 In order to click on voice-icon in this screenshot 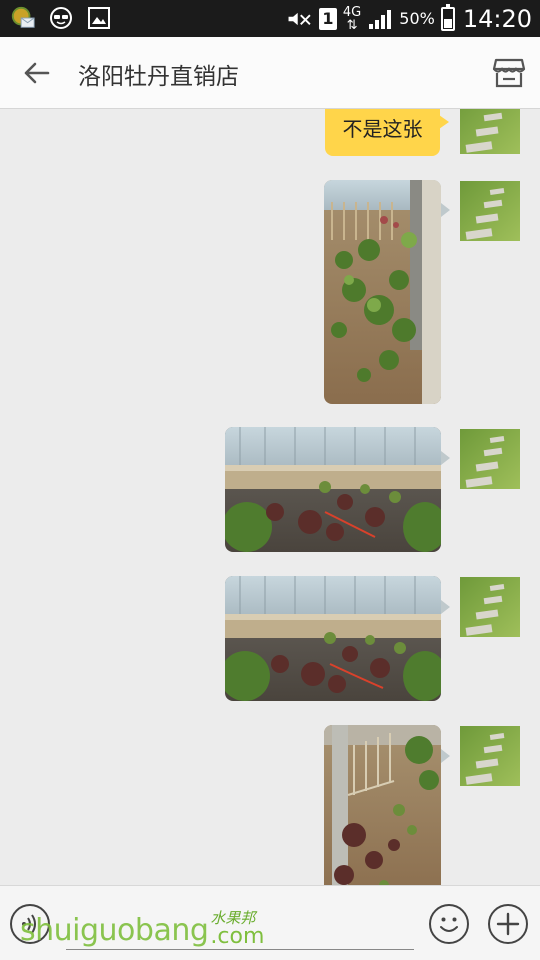, I will do `click(29, 924)`.